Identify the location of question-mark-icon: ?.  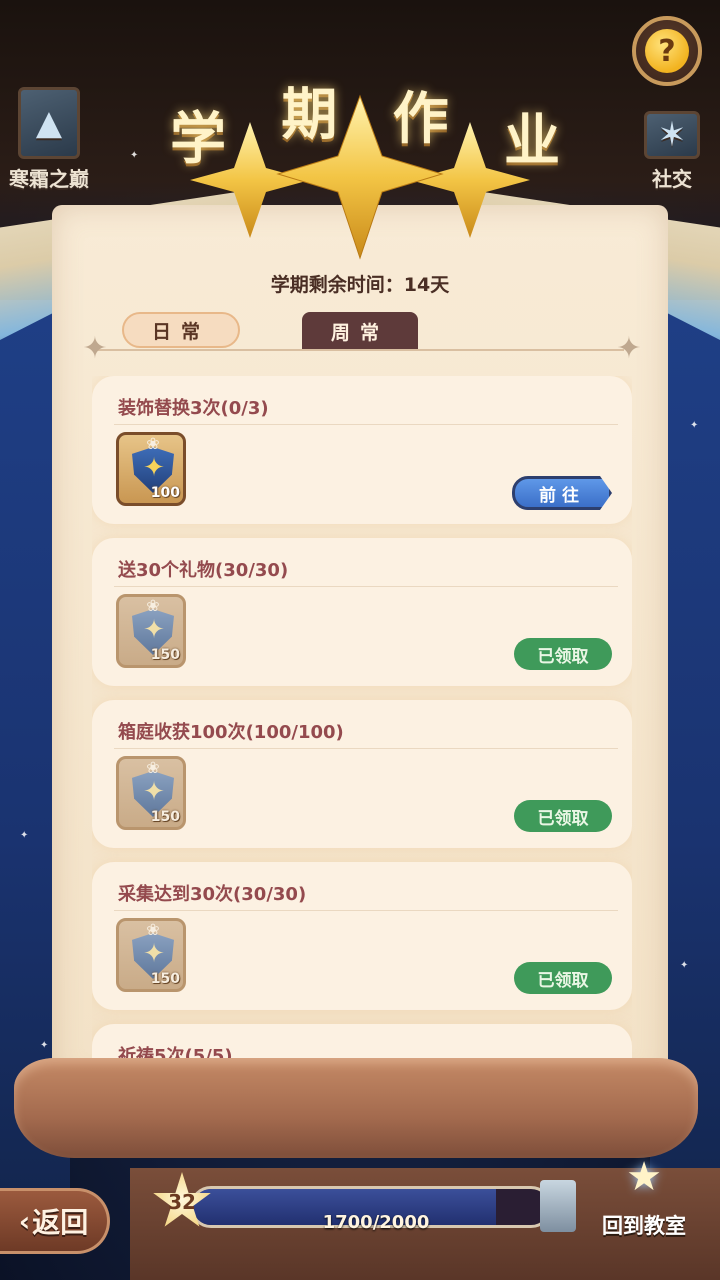
(667, 51).